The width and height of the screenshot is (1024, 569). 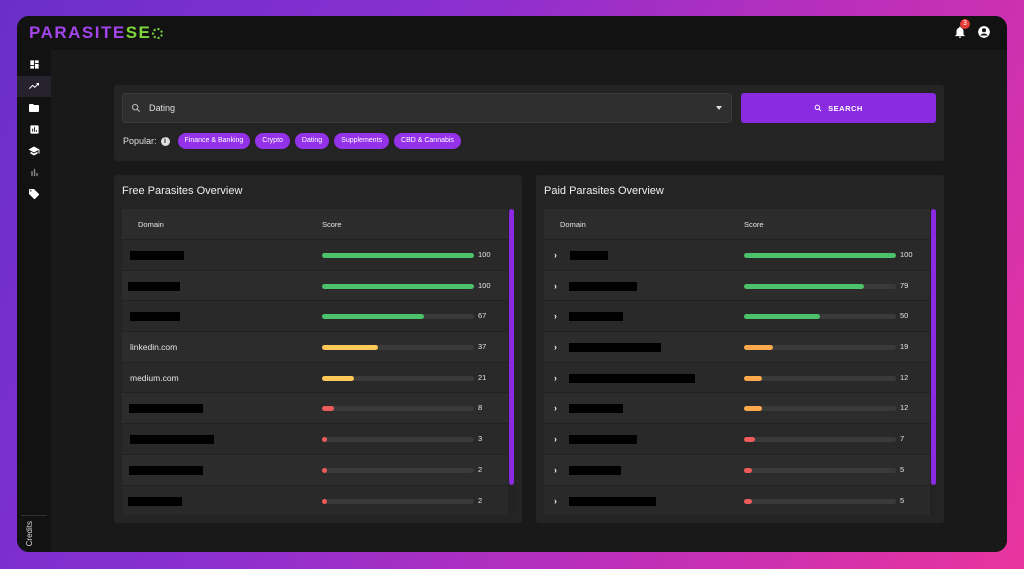 I want to click on sidebar-item-trending, so click(x=34, y=86).